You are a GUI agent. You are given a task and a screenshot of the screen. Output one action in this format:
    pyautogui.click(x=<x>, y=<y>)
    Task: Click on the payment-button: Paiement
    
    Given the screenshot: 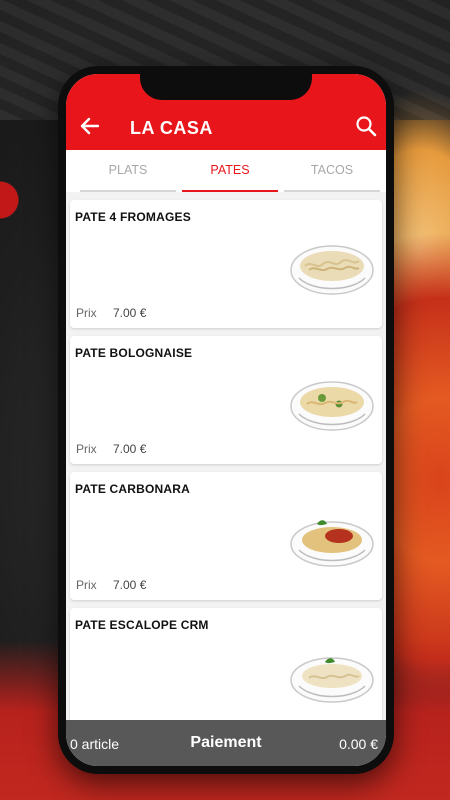 What is the action you would take?
    pyautogui.click(x=226, y=743)
    